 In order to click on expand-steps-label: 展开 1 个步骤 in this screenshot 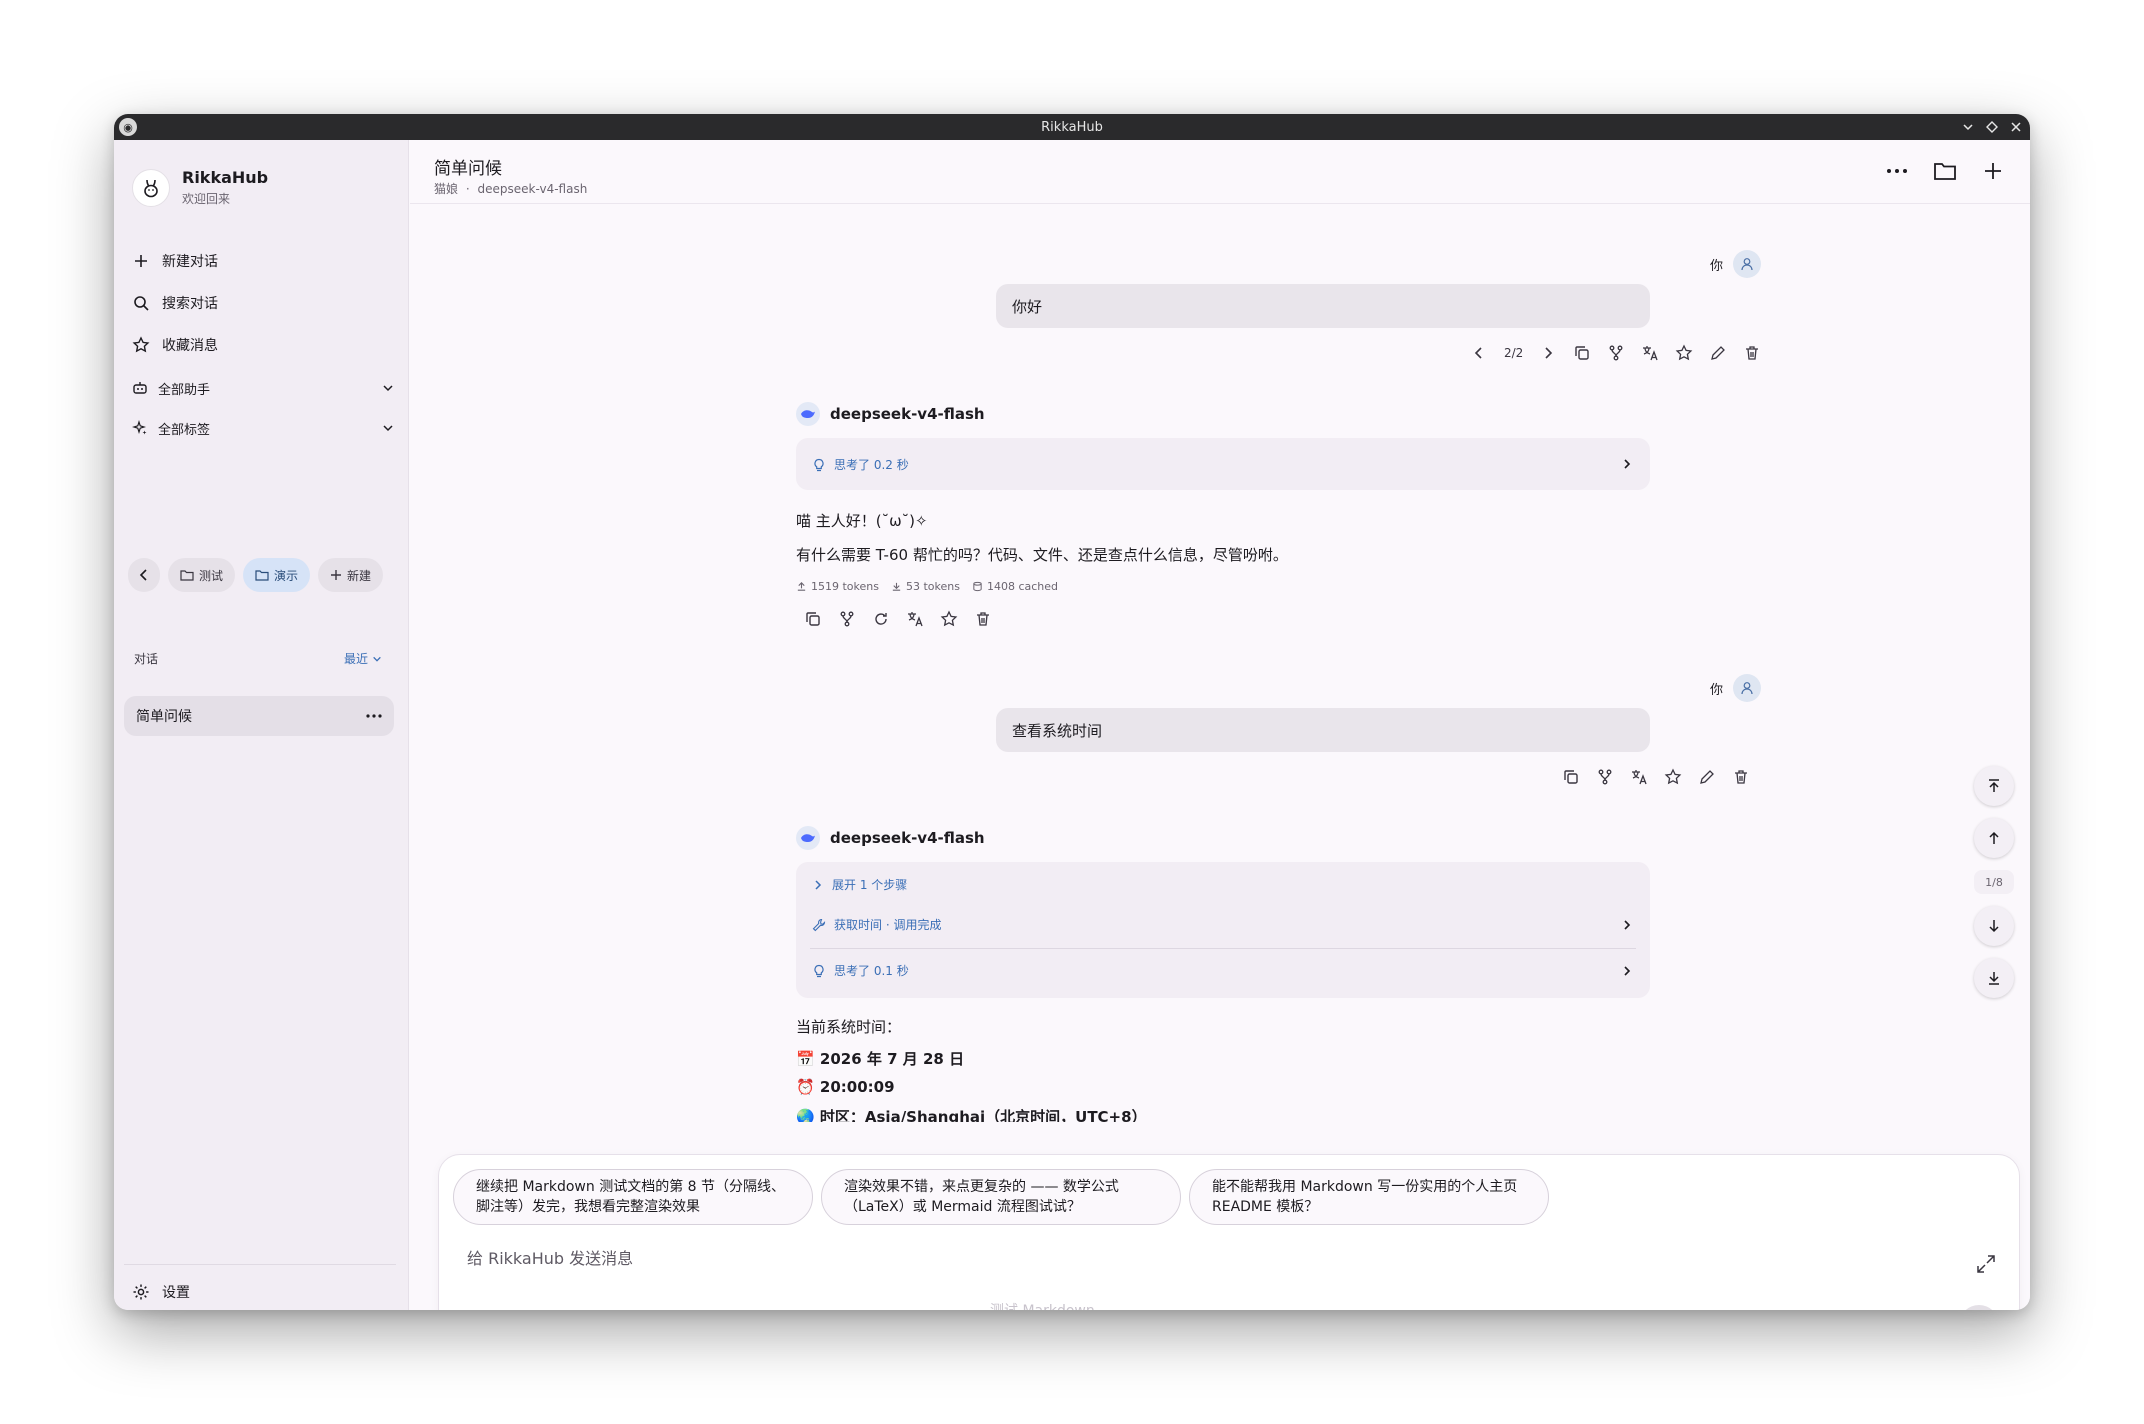, I will do `click(870, 885)`.